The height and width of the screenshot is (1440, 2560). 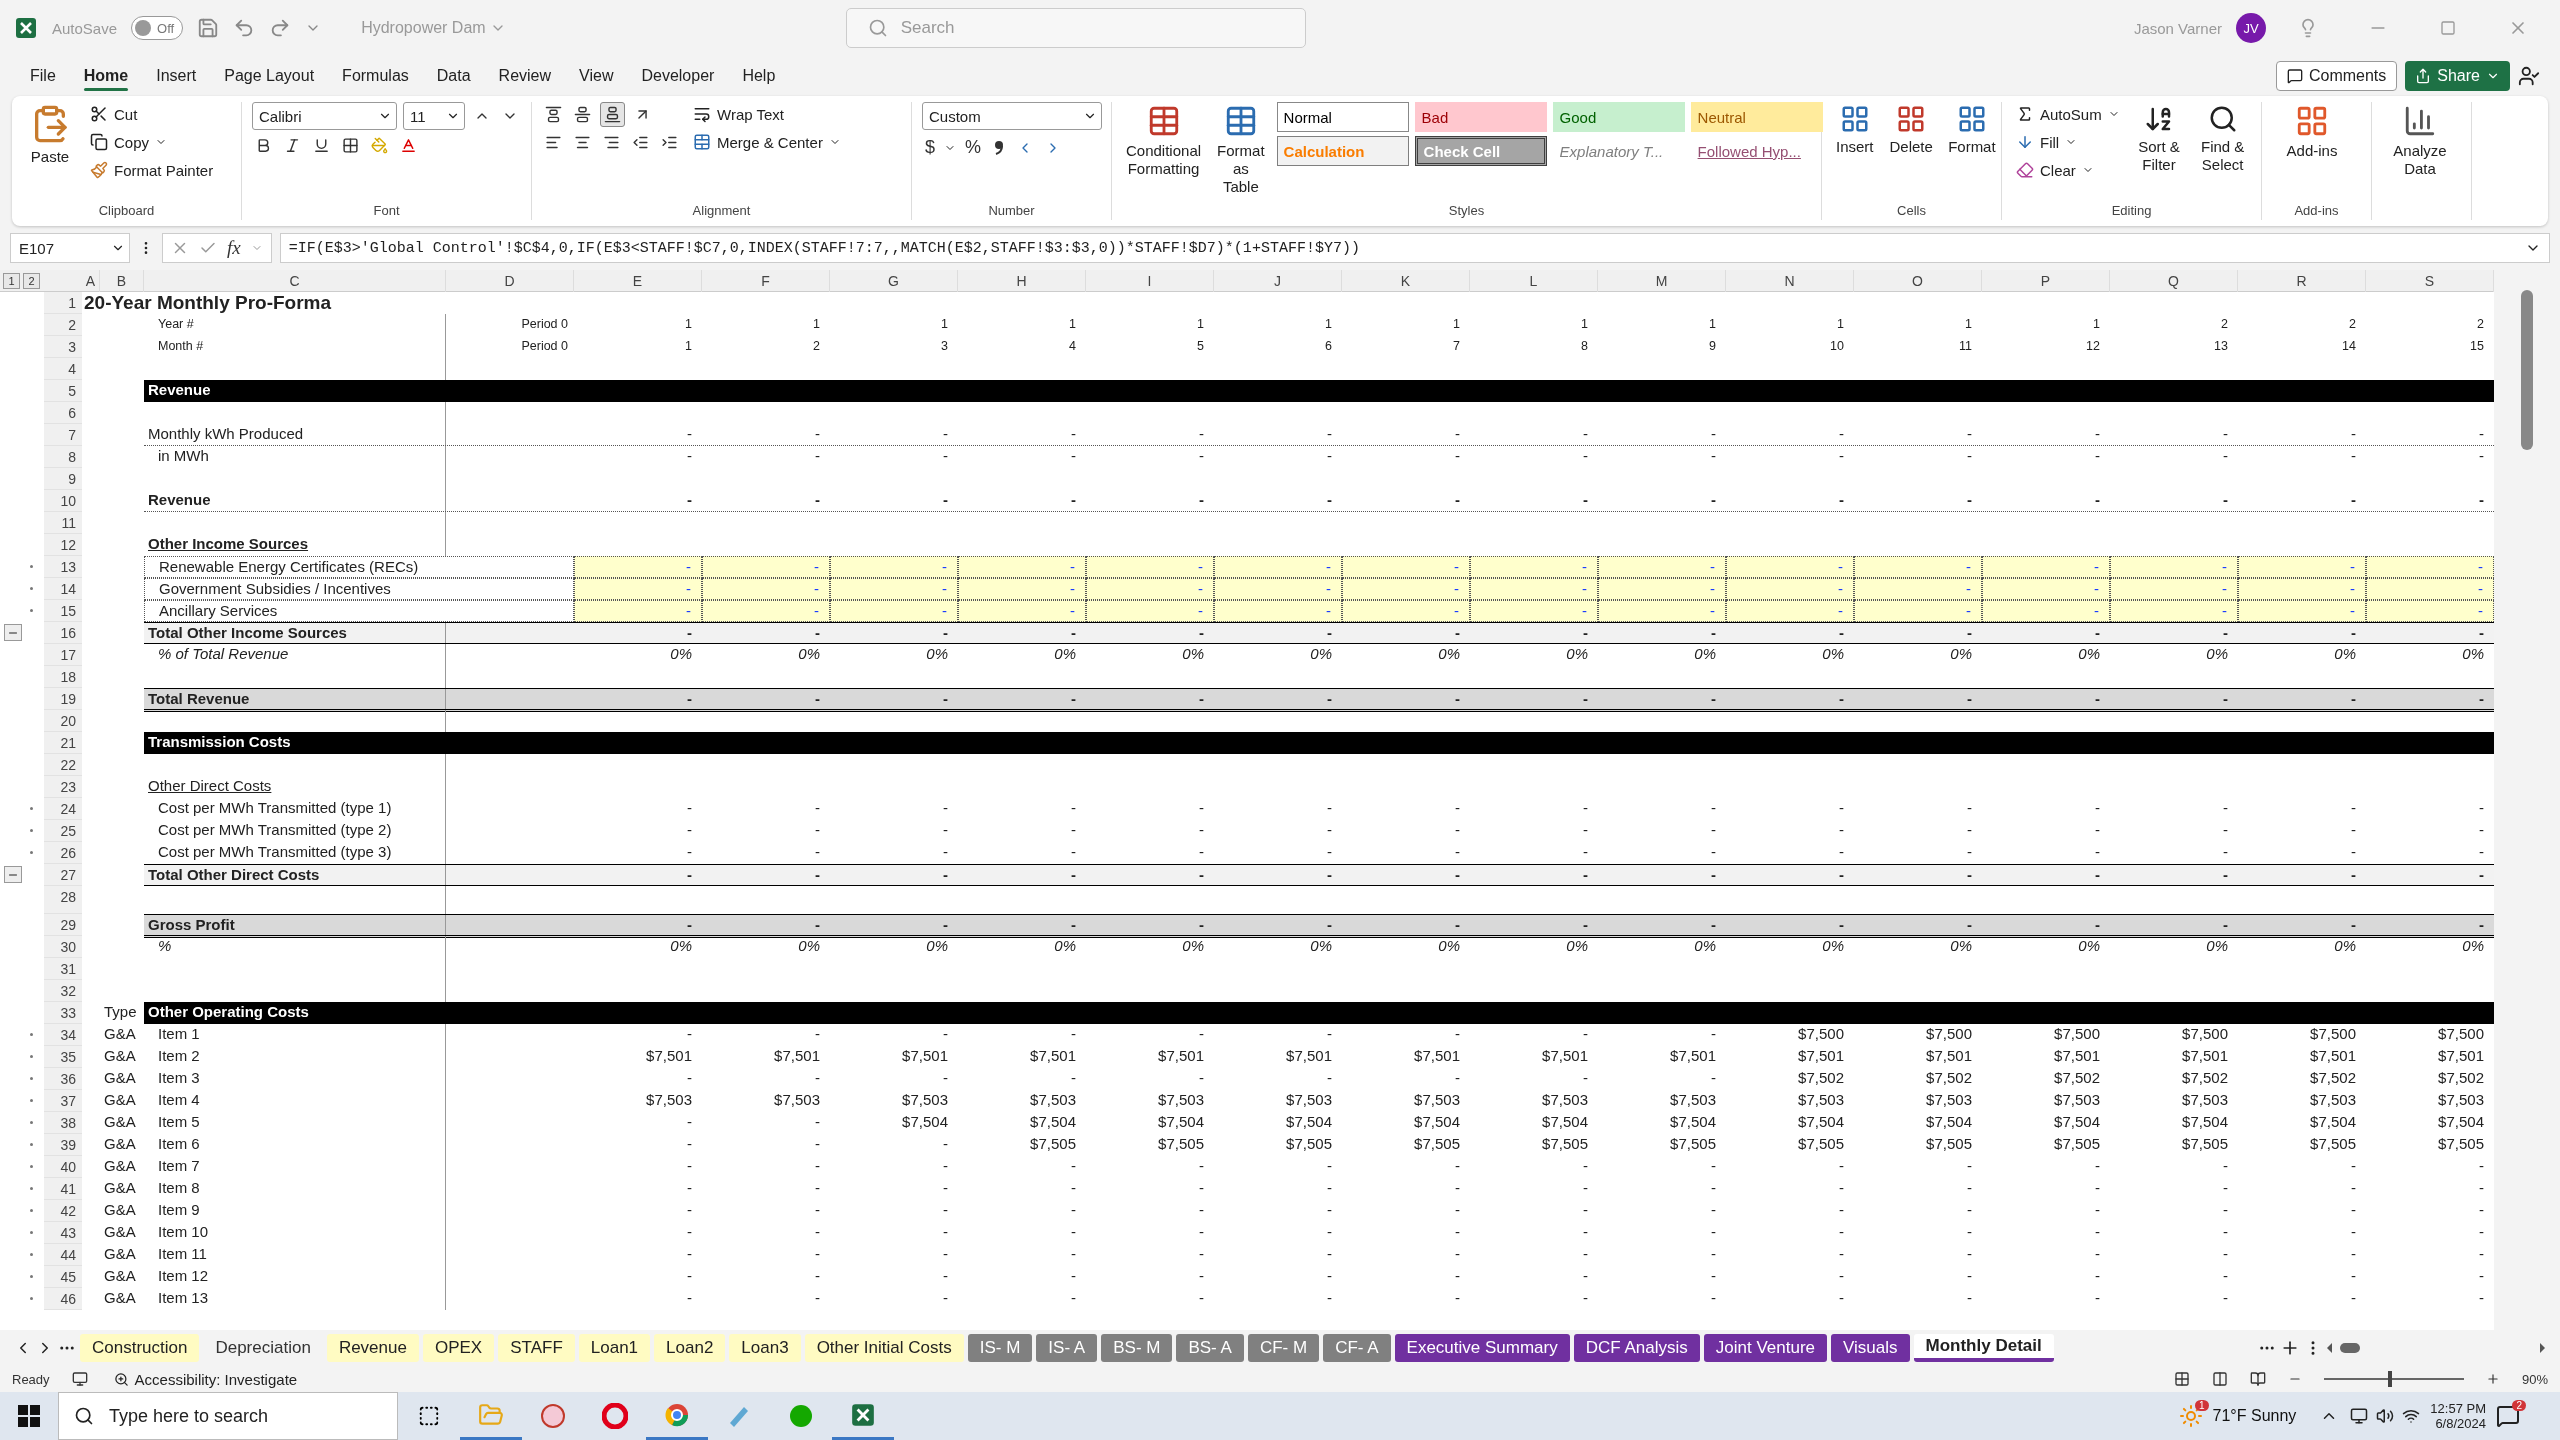 I want to click on delete-button: Delete, so click(x=1911, y=130).